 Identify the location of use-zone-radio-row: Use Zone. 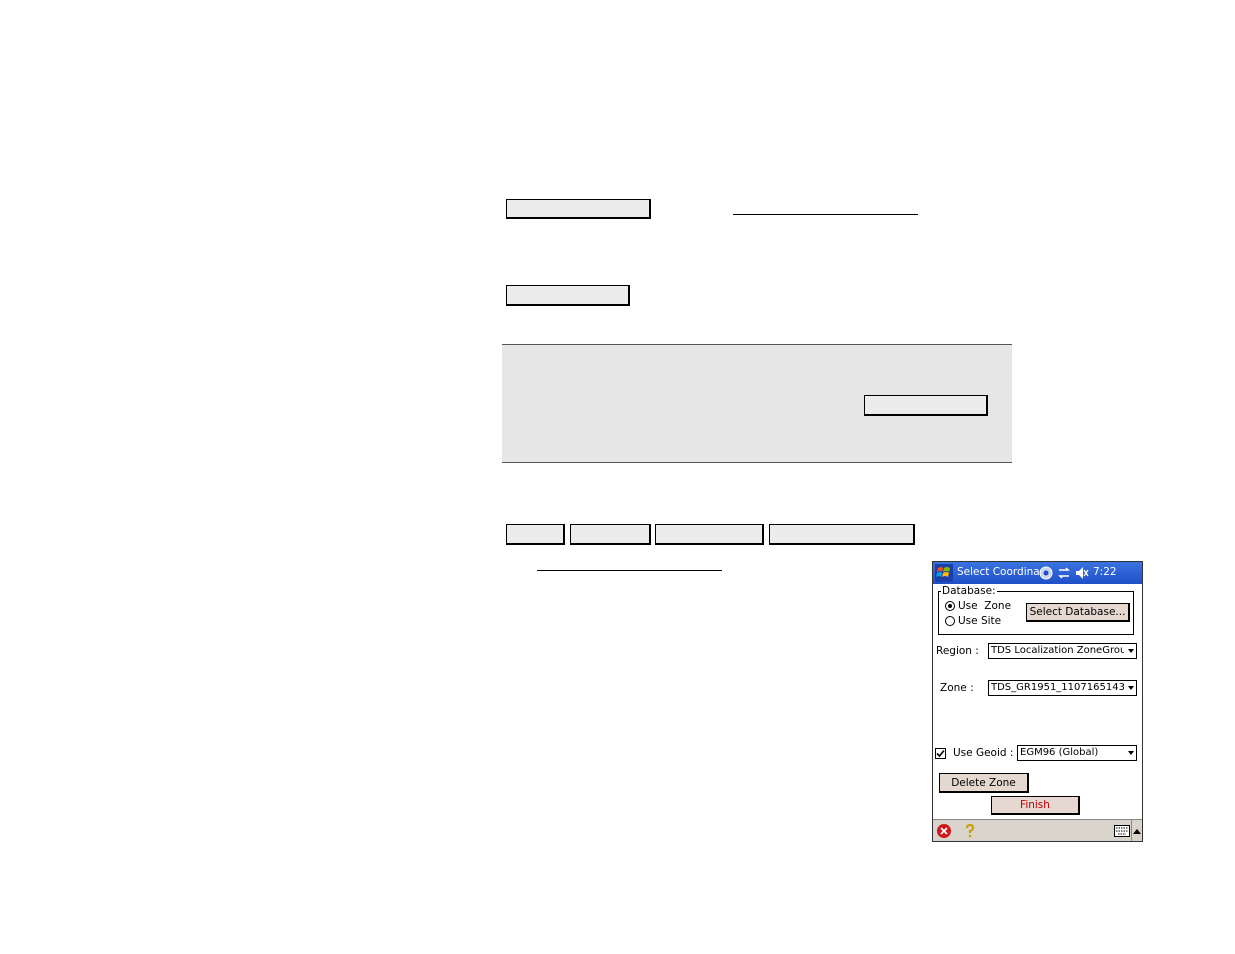
(978, 606).